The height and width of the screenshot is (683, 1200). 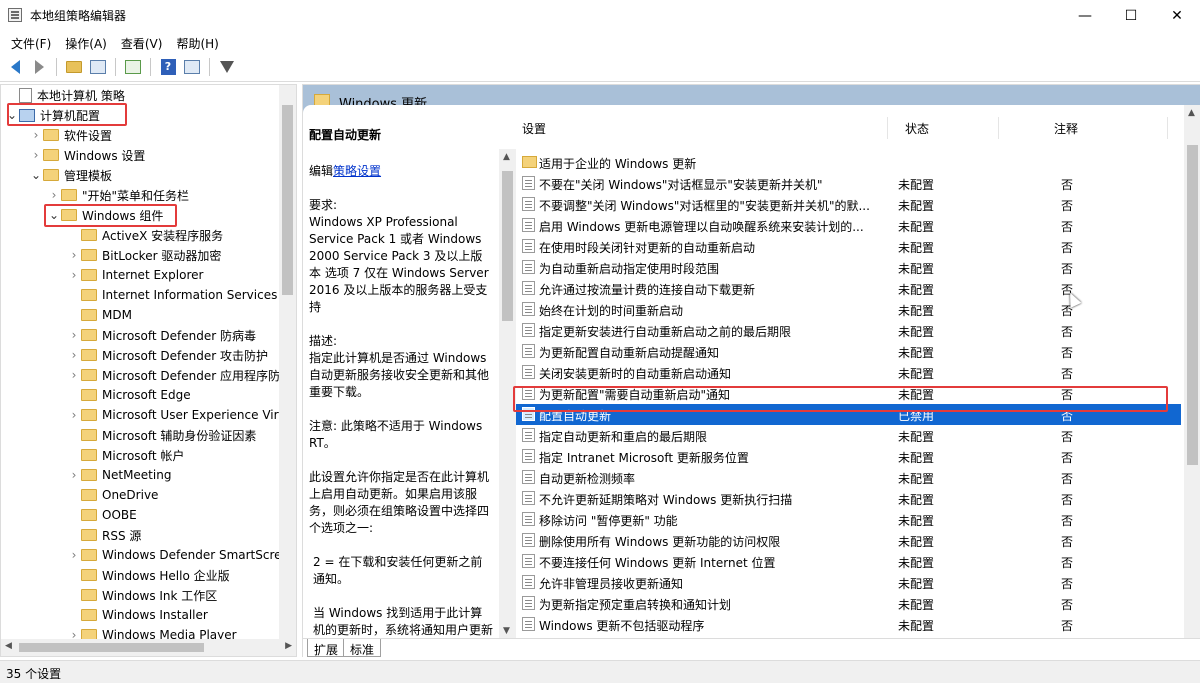 I want to click on menu-help: 帮助(H), so click(x=197, y=42).